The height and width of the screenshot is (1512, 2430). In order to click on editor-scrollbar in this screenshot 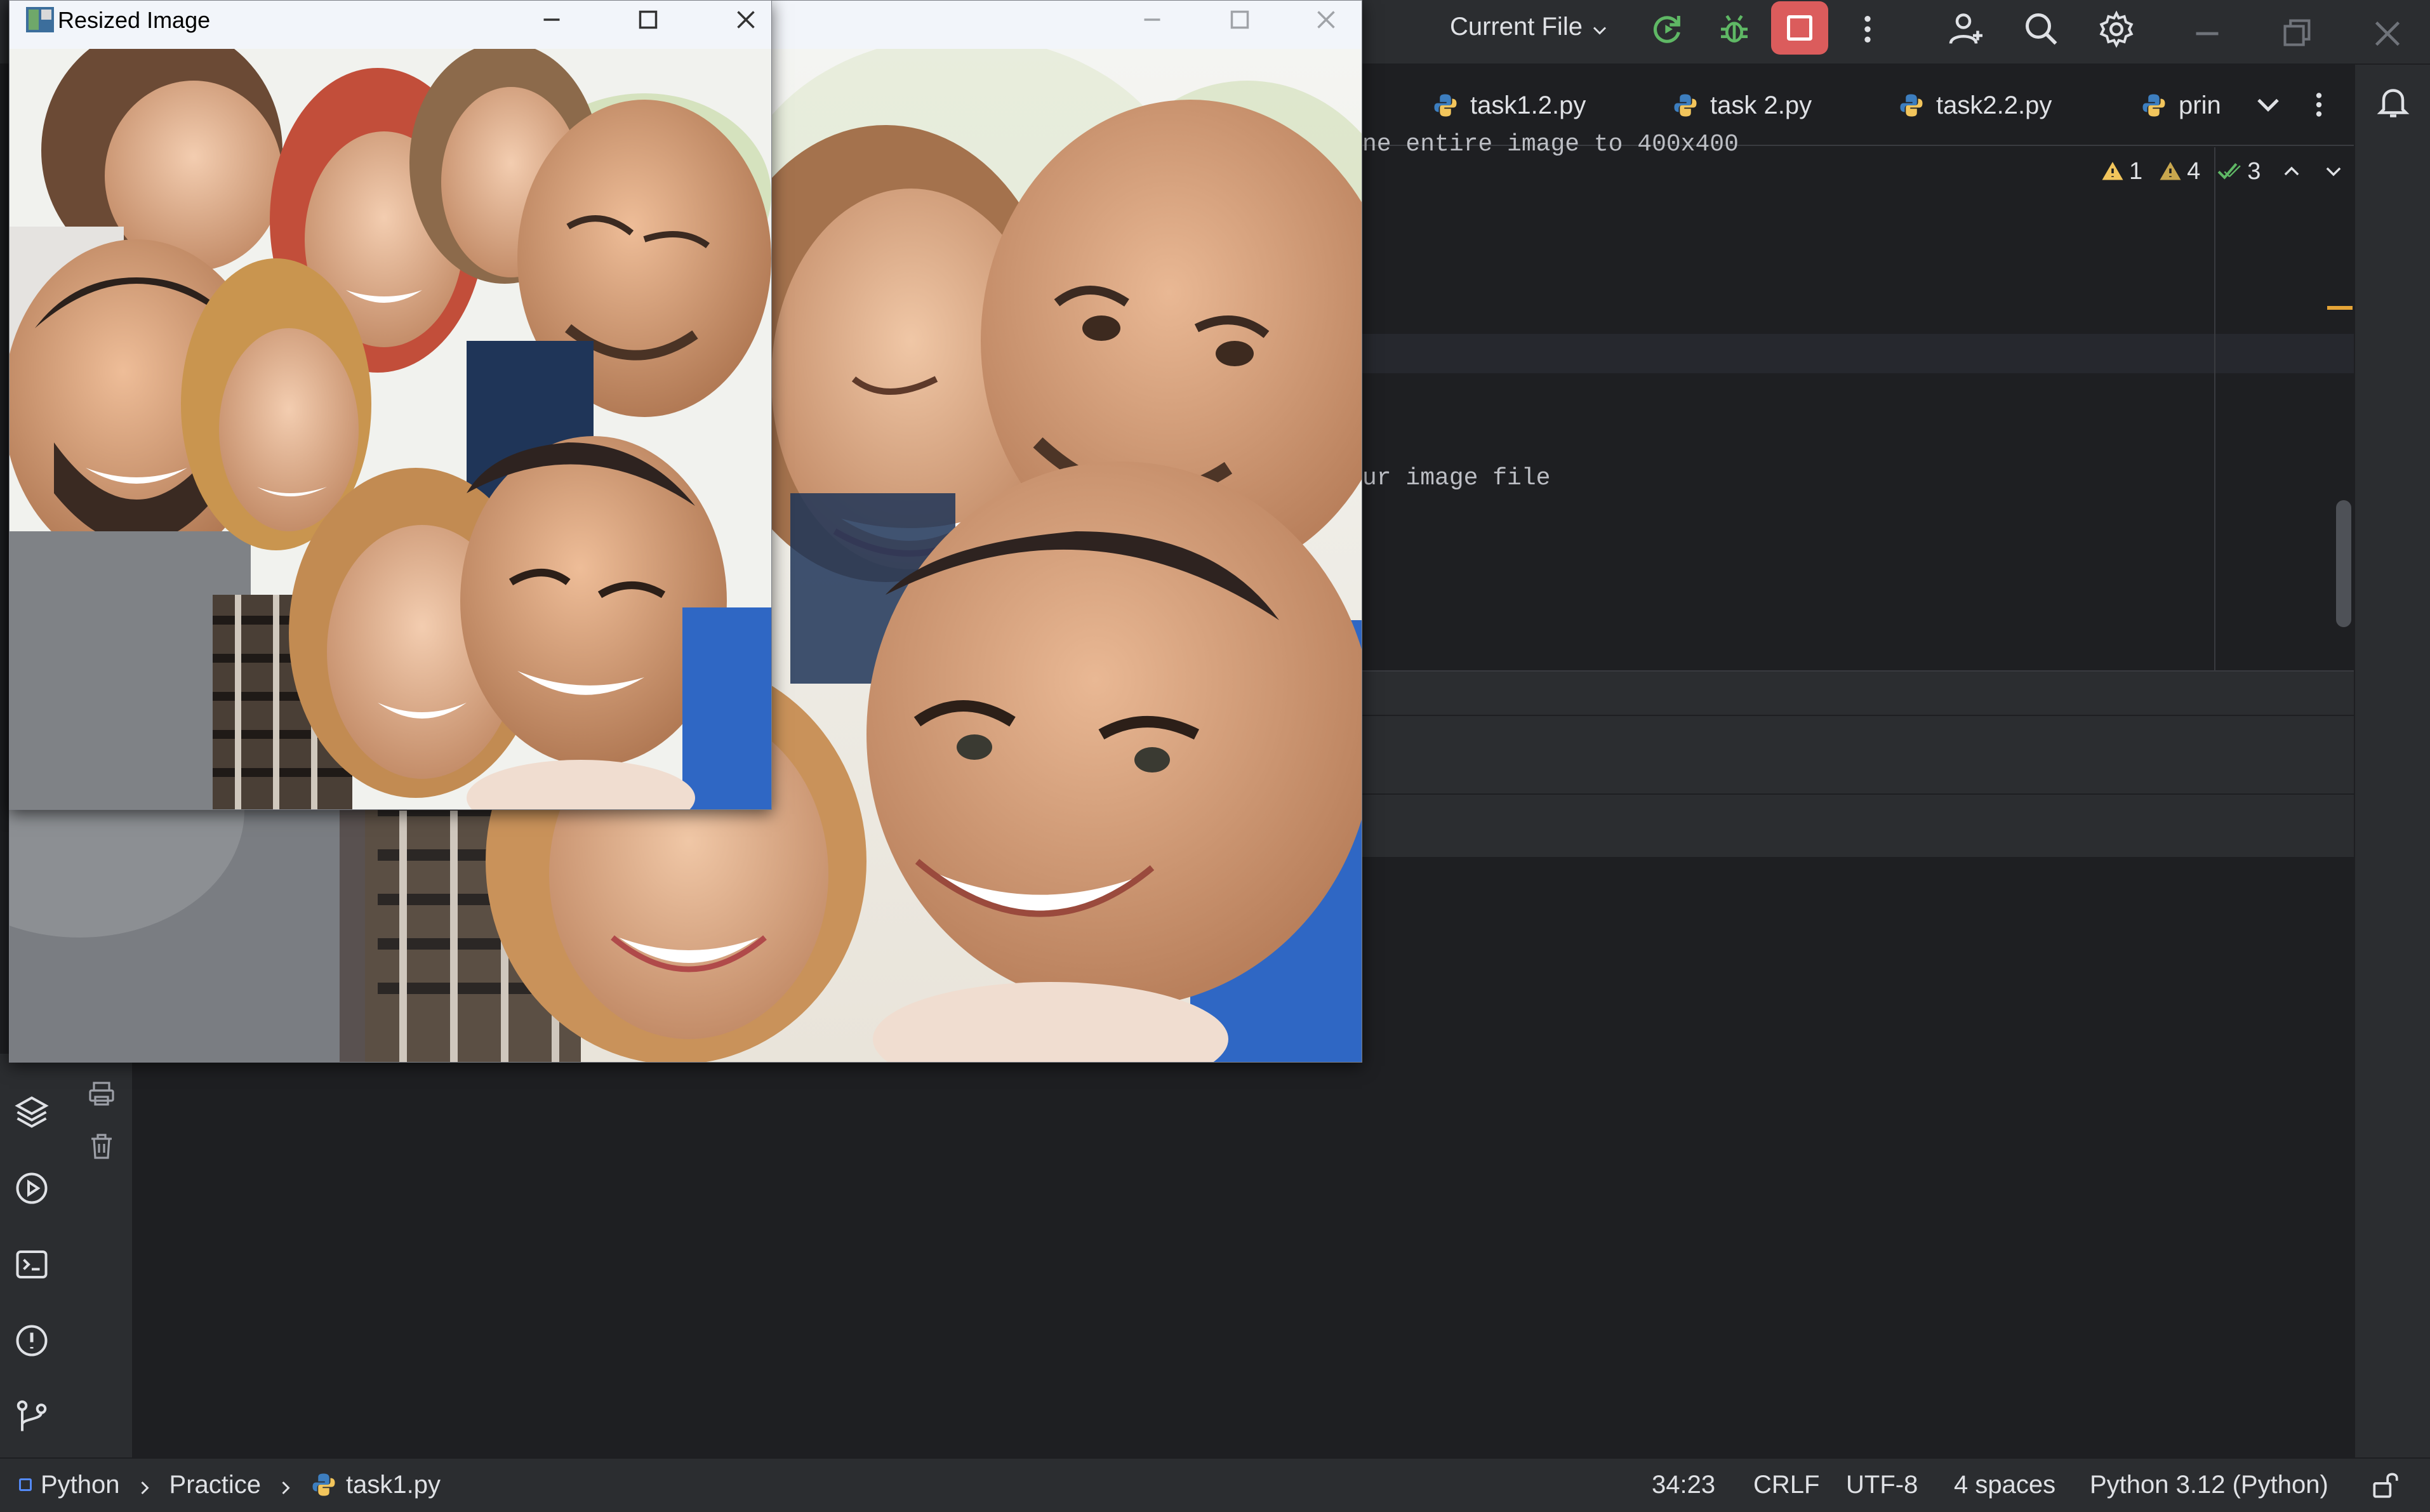, I will do `click(2343, 563)`.